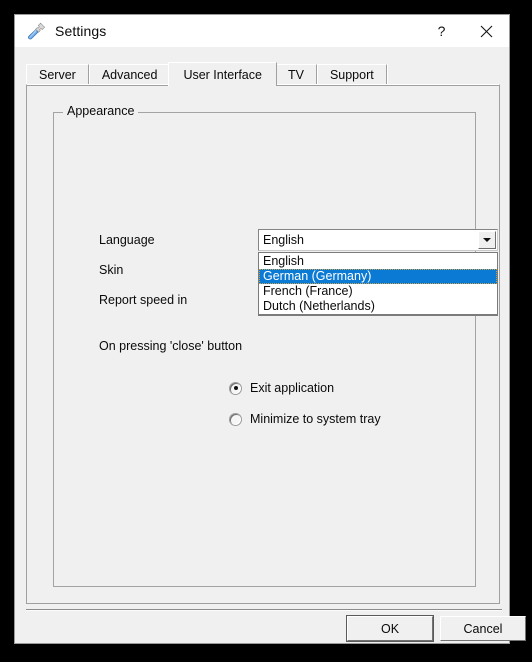 This screenshot has height=662, width=532. Describe the element at coordinates (308, 291) in the screenshot. I see `language-option-label: French (France)` at that location.